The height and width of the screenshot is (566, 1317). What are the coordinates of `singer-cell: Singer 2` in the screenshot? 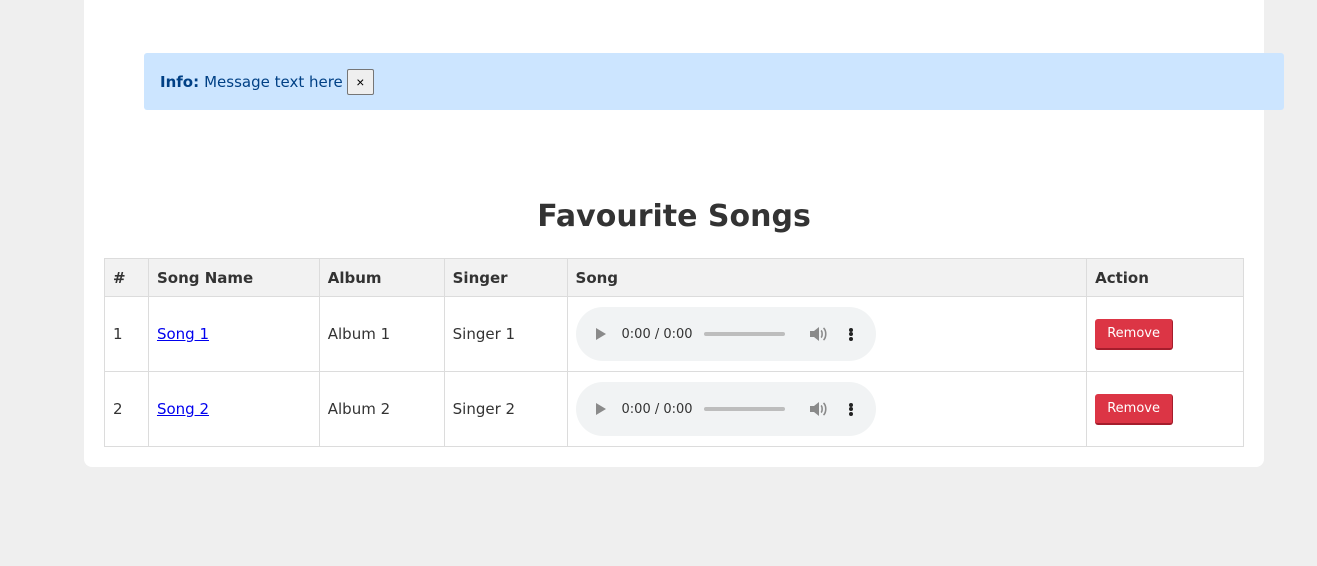 It's located at (505, 409).